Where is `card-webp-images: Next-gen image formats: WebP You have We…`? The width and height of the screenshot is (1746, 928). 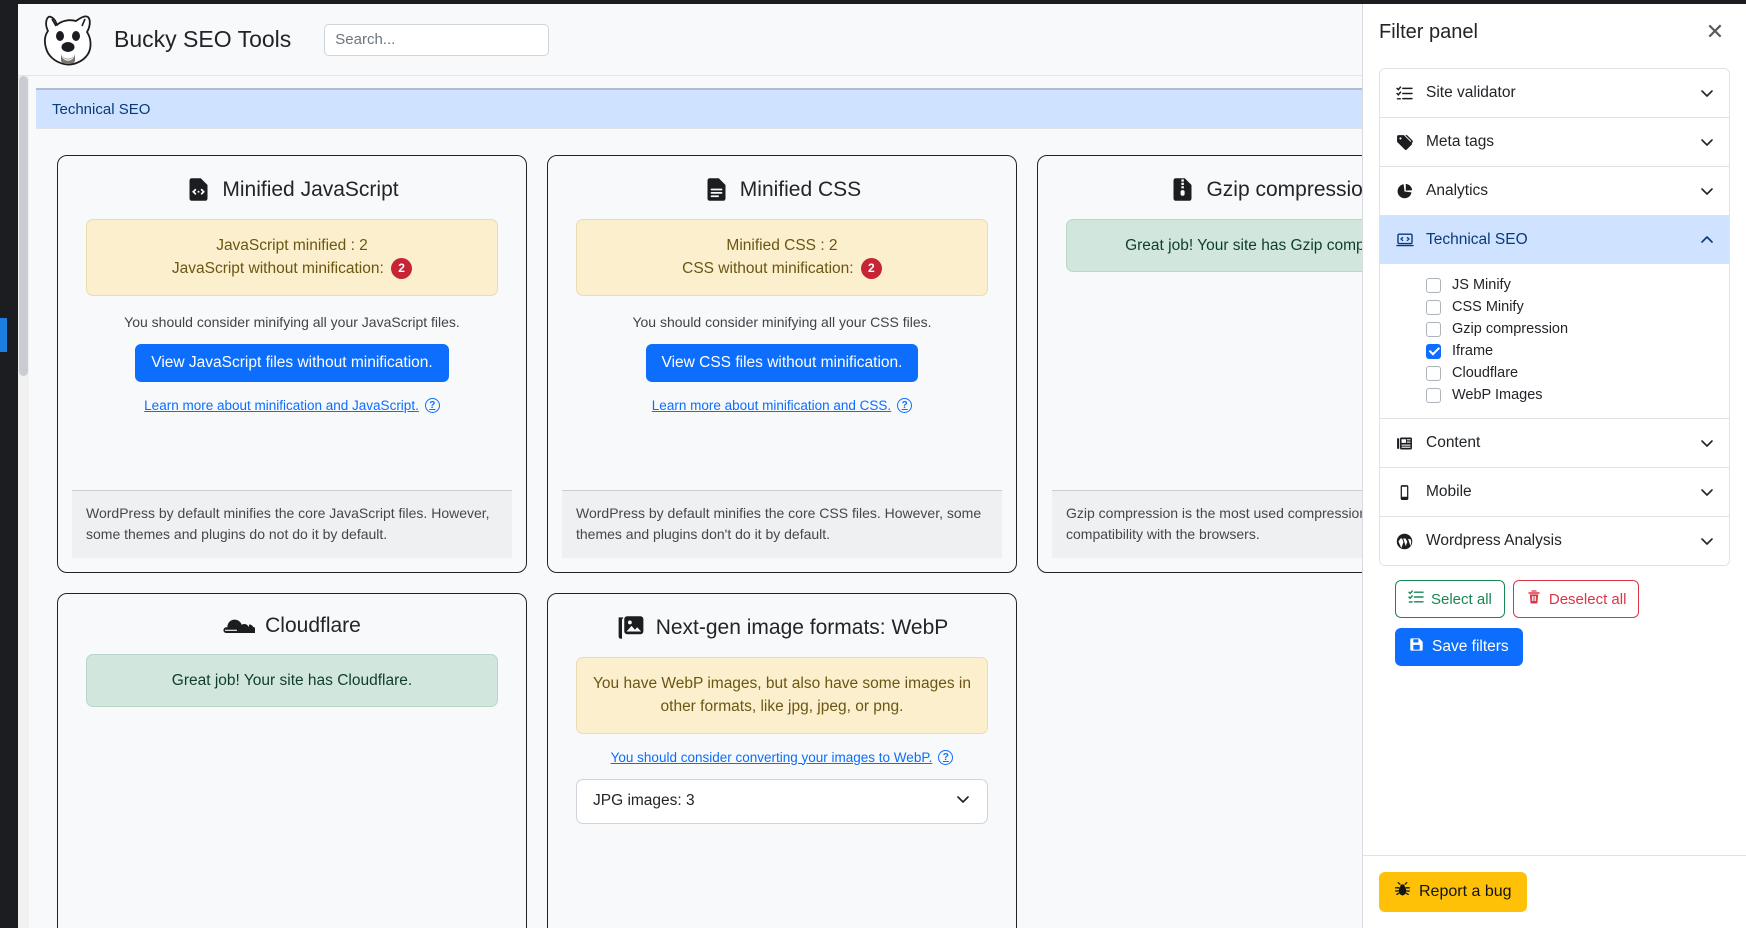
card-webp-images: Next-gen image formats: WebP You have We… is located at coordinates (782, 760).